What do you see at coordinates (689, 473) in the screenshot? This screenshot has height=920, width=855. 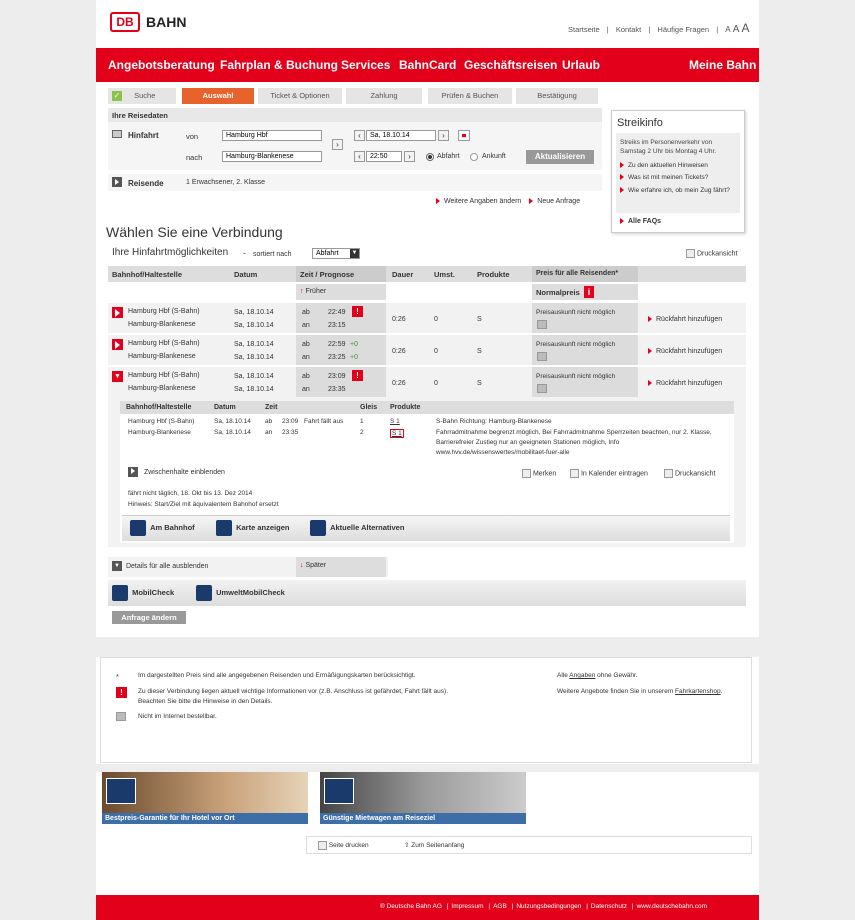 I see `detail-druck-link: Druckansicht` at bounding box center [689, 473].